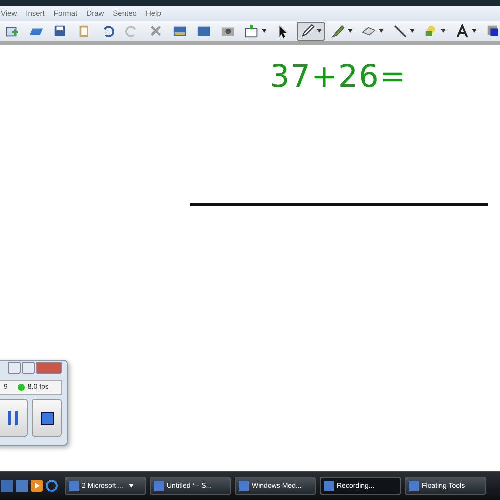 This screenshot has height=500, width=500. What do you see at coordinates (60, 31) in the screenshot?
I see `save-icon` at bounding box center [60, 31].